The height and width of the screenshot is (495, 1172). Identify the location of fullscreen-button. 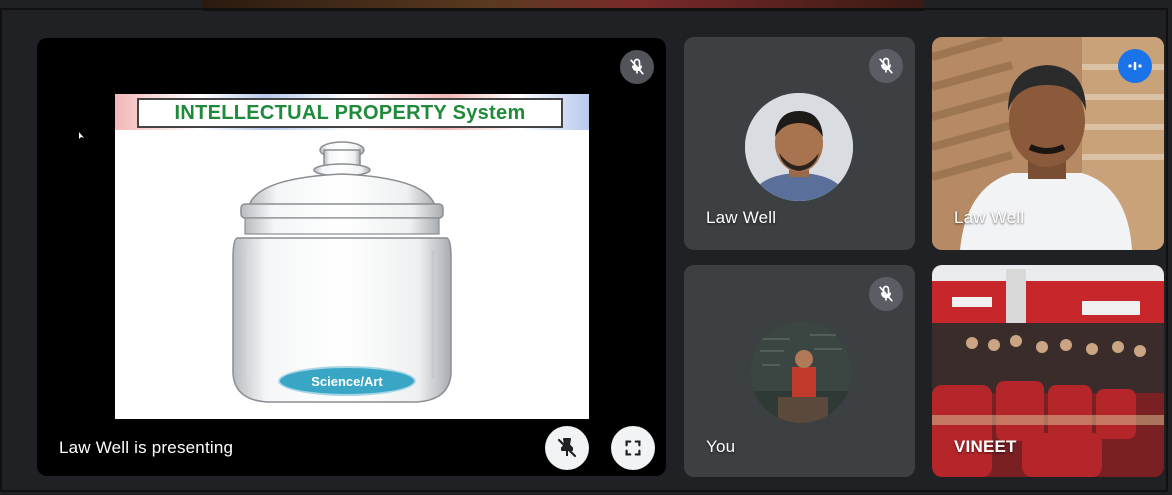
(633, 448).